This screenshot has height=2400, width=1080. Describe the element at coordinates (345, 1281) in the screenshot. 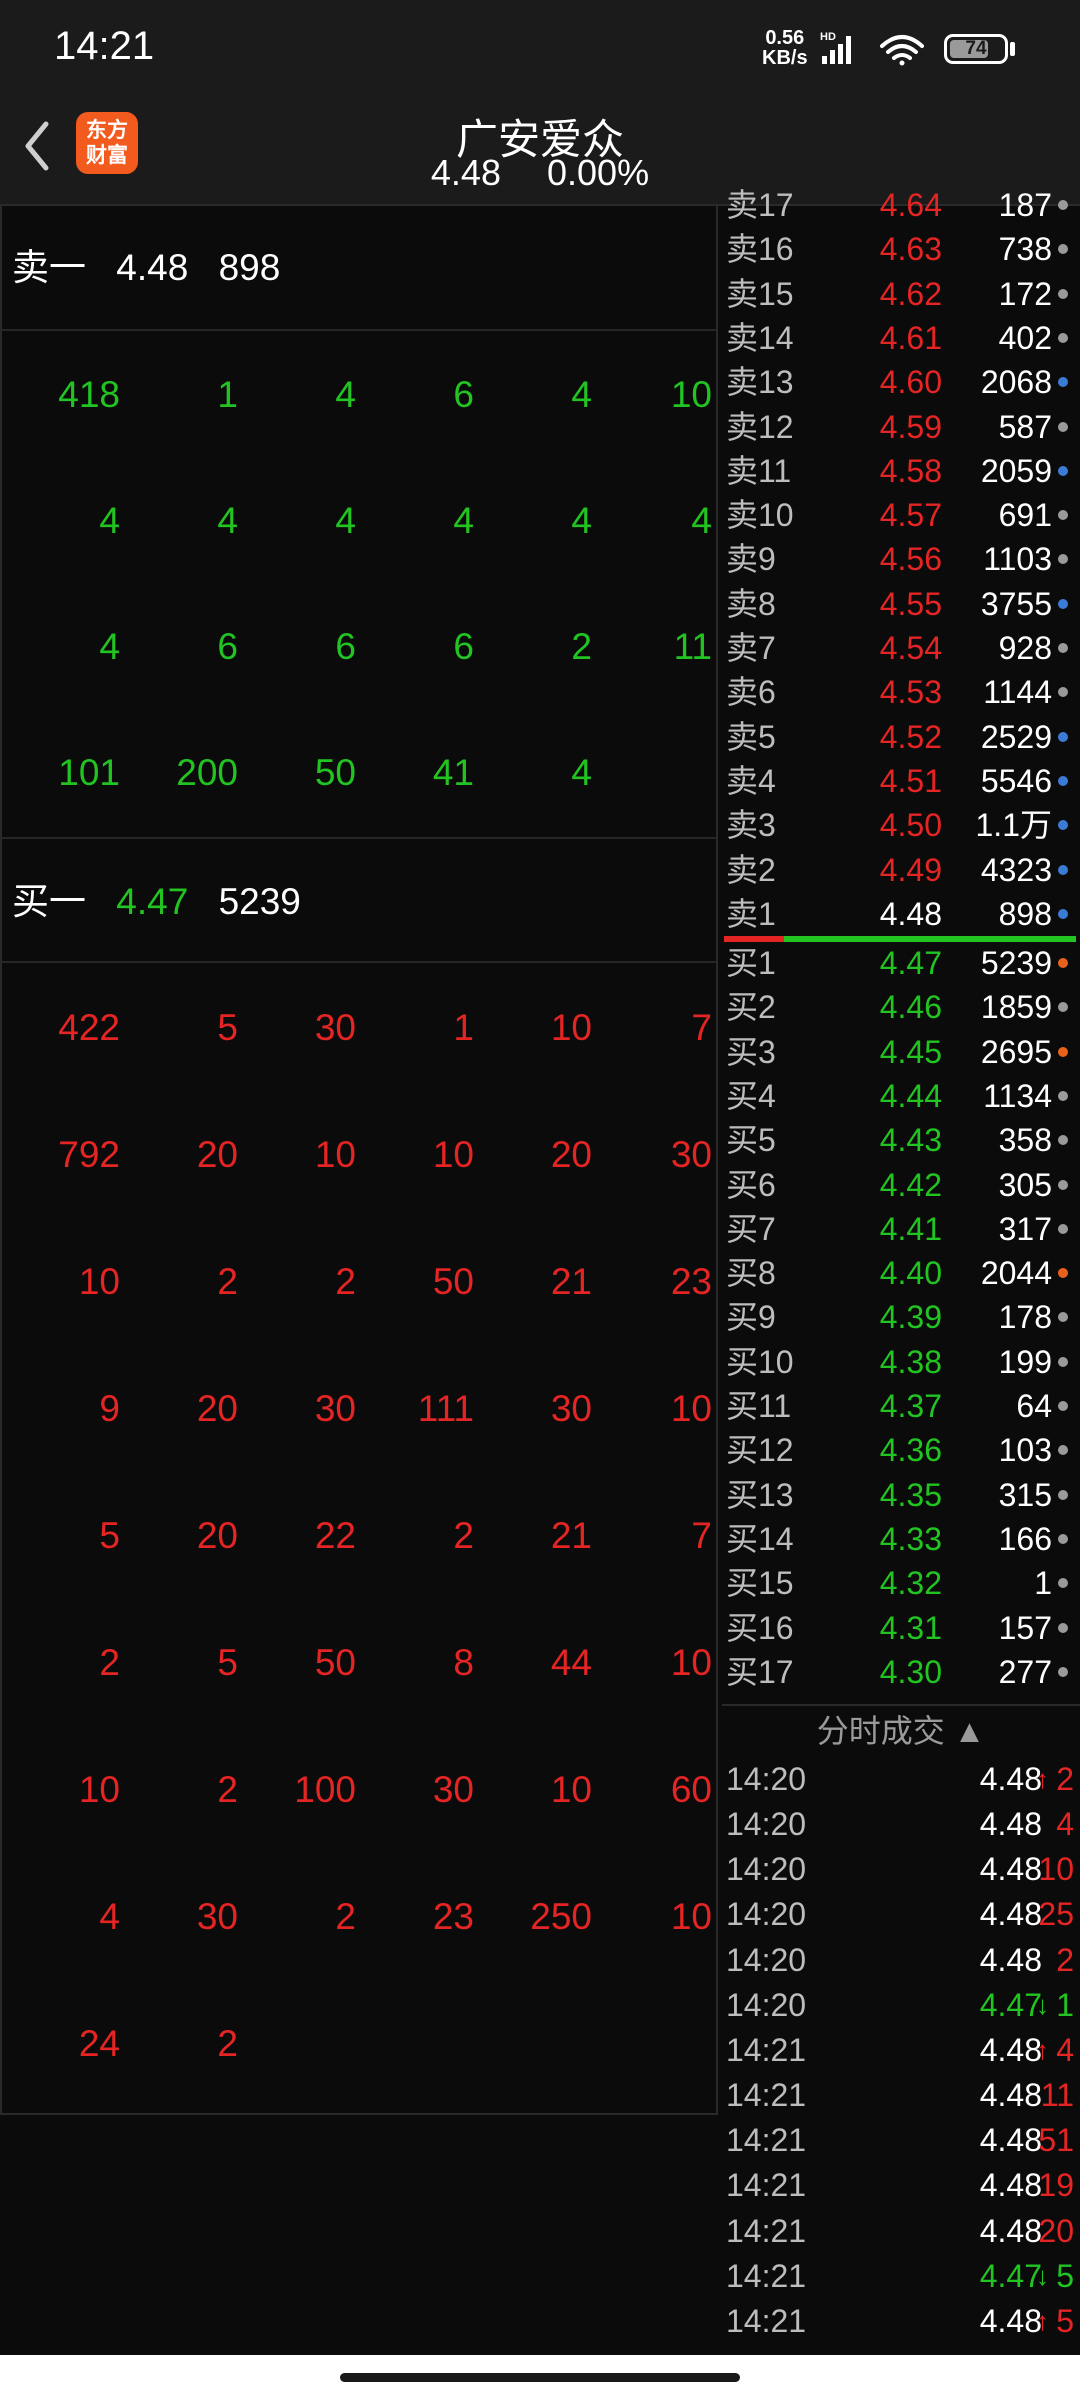

I see `bid_queue-cell: 2` at that location.